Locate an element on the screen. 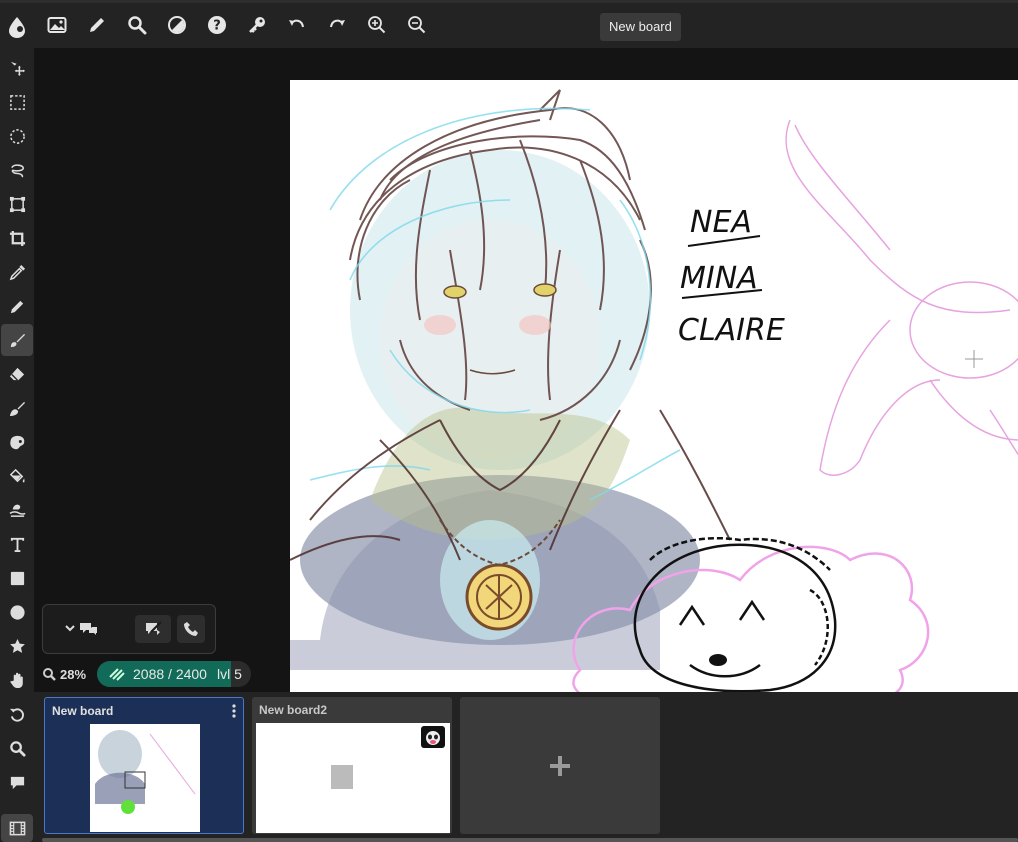 The height and width of the screenshot is (842, 1018). collab-panel is located at coordinates (129, 629).